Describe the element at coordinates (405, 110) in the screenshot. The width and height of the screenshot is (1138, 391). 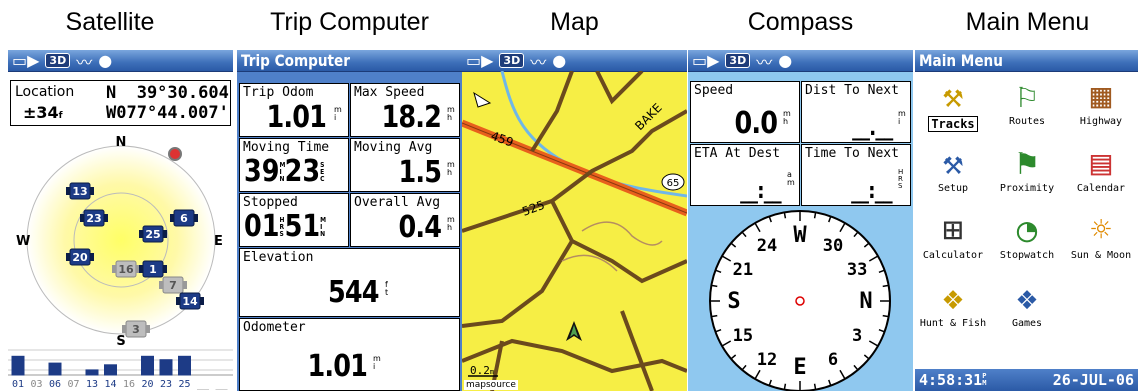
I see `trip-field-max-speed: Max Speed 18.2 m h` at that location.